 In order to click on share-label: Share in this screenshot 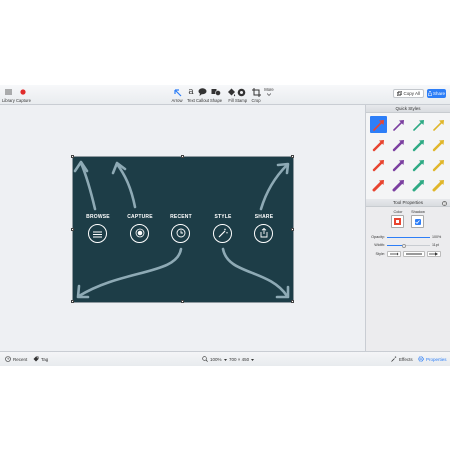, I will do `click(438, 93)`.